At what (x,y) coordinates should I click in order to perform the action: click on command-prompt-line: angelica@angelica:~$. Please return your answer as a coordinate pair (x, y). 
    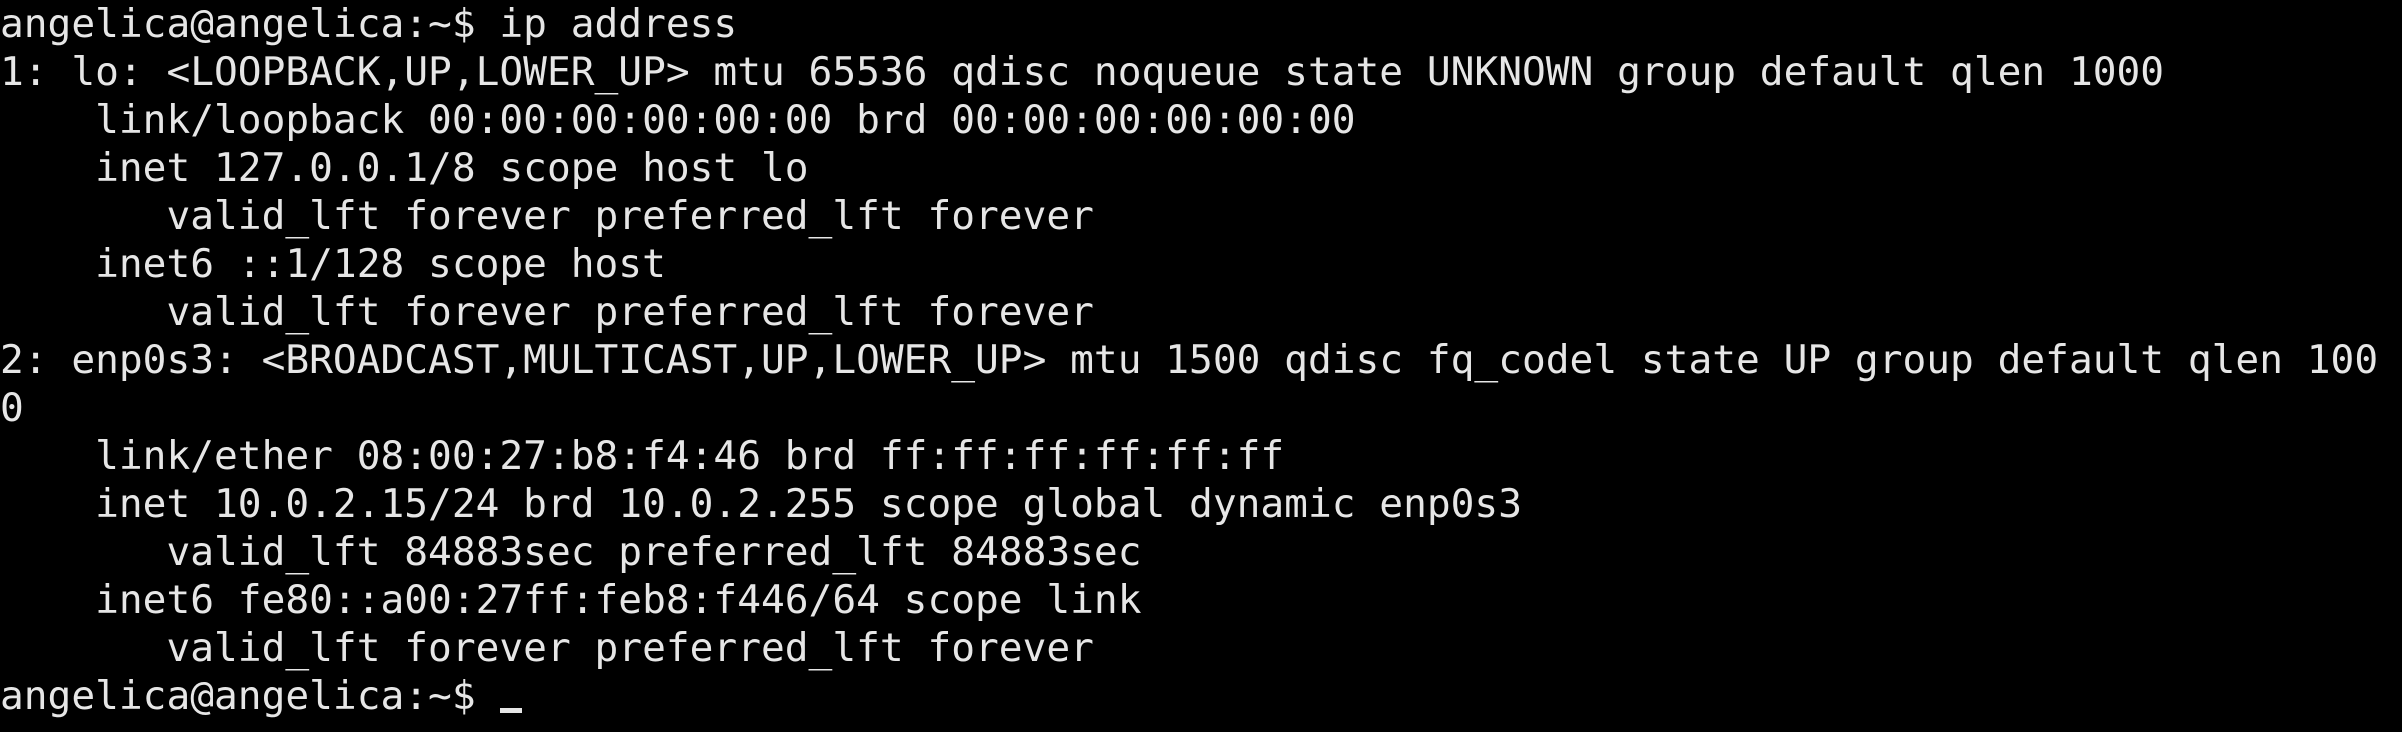
    Looking at the image, I should click on (1201, 696).